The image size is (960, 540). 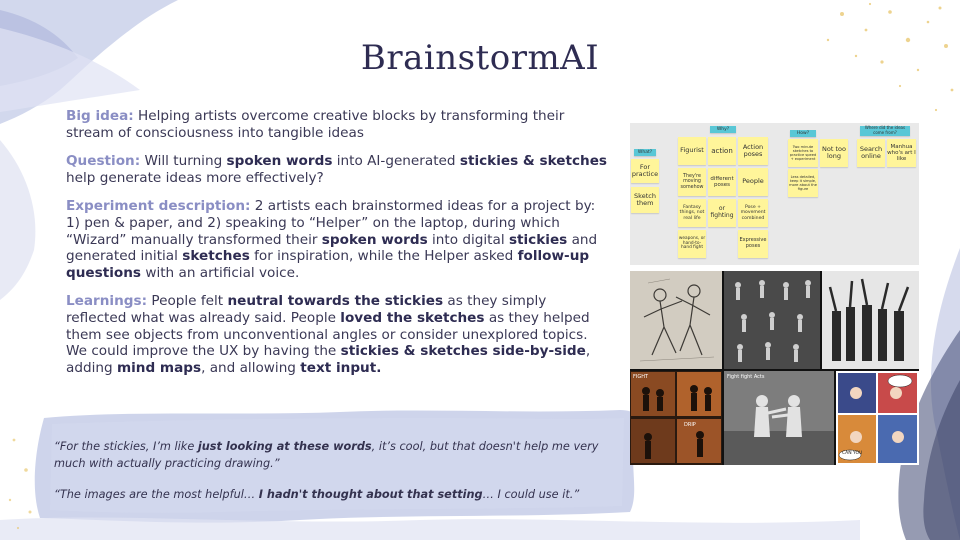 I want to click on sticky-header: Why?, so click(x=723, y=129).